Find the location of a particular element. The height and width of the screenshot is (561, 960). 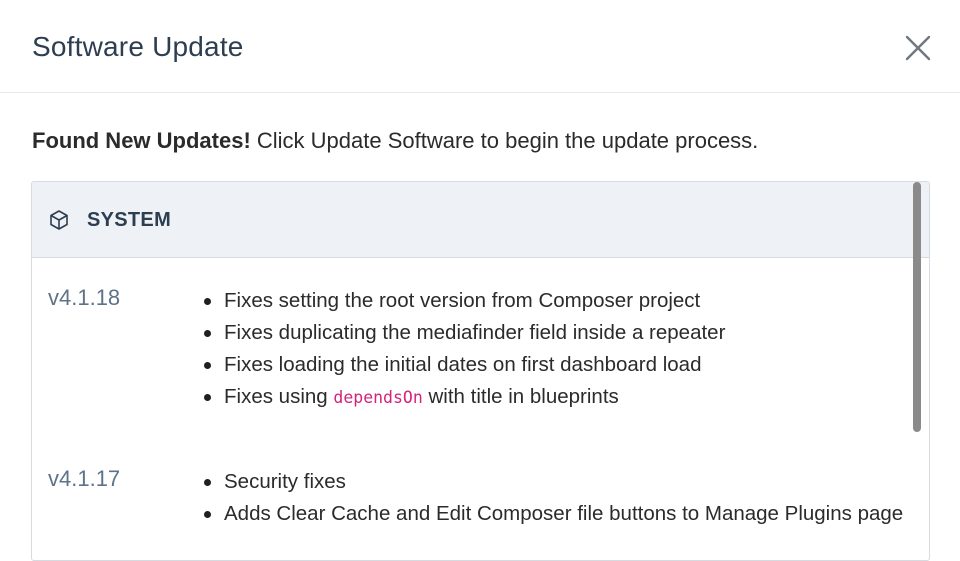

code-snippet: dependsOn is located at coordinates (378, 397).